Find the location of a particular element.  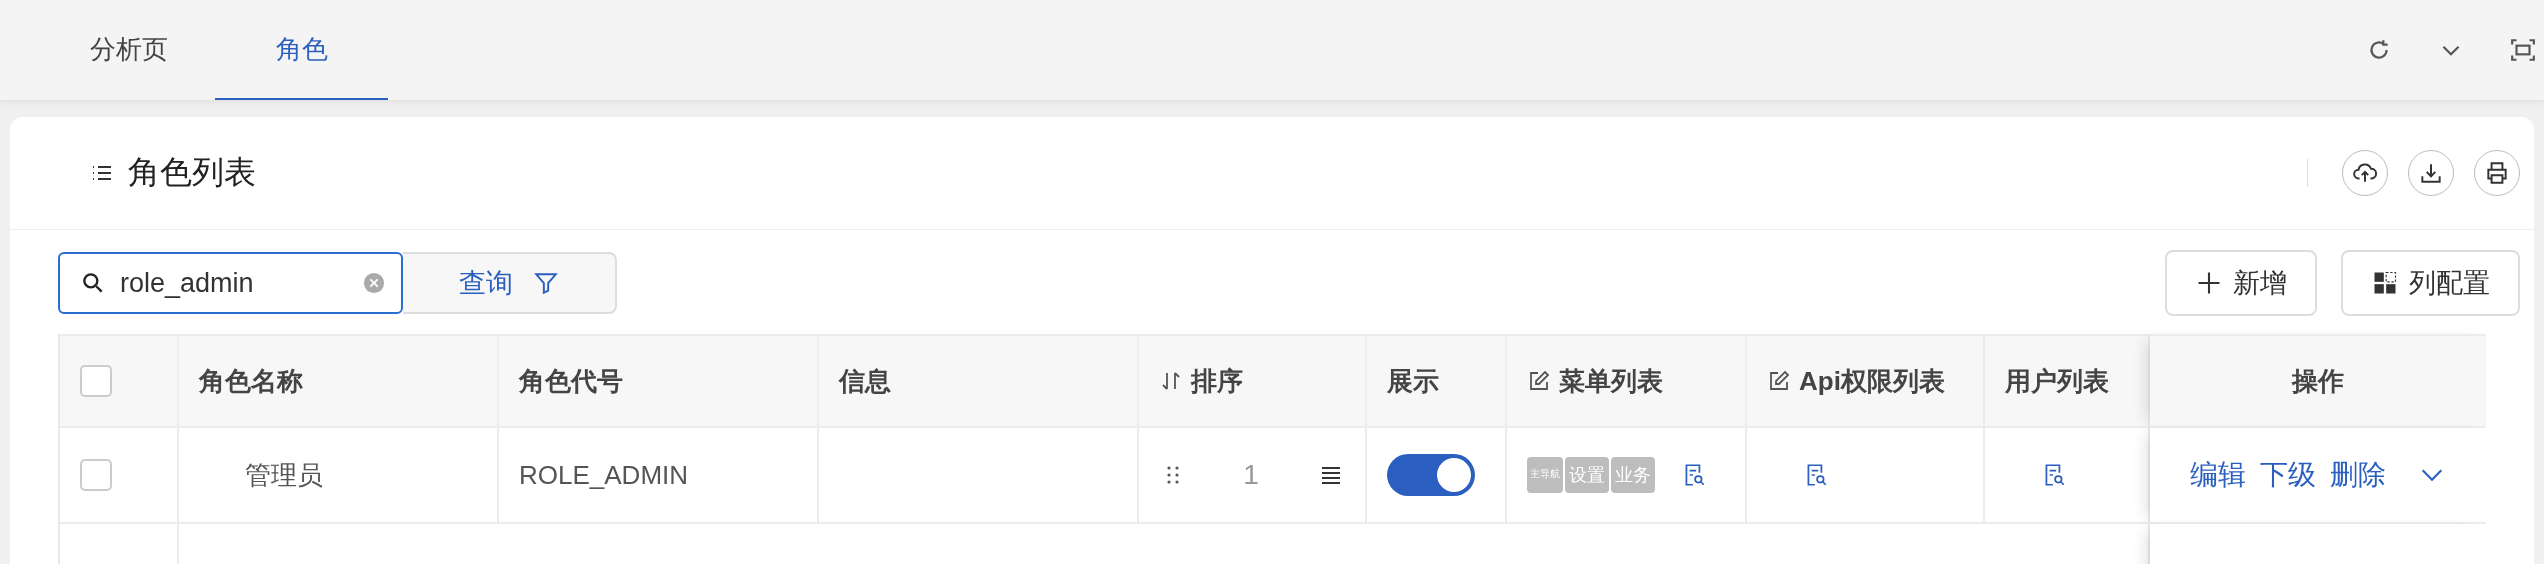

column-header: 操作 is located at coordinates (2318, 381).